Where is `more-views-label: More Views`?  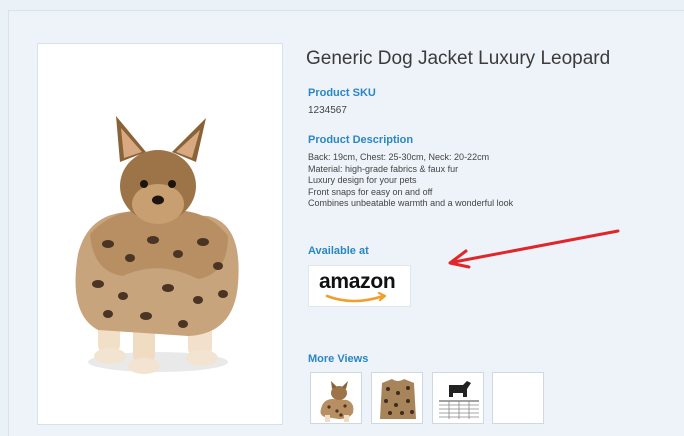
more-views-label: More Views is located at coordinates (338, 359).